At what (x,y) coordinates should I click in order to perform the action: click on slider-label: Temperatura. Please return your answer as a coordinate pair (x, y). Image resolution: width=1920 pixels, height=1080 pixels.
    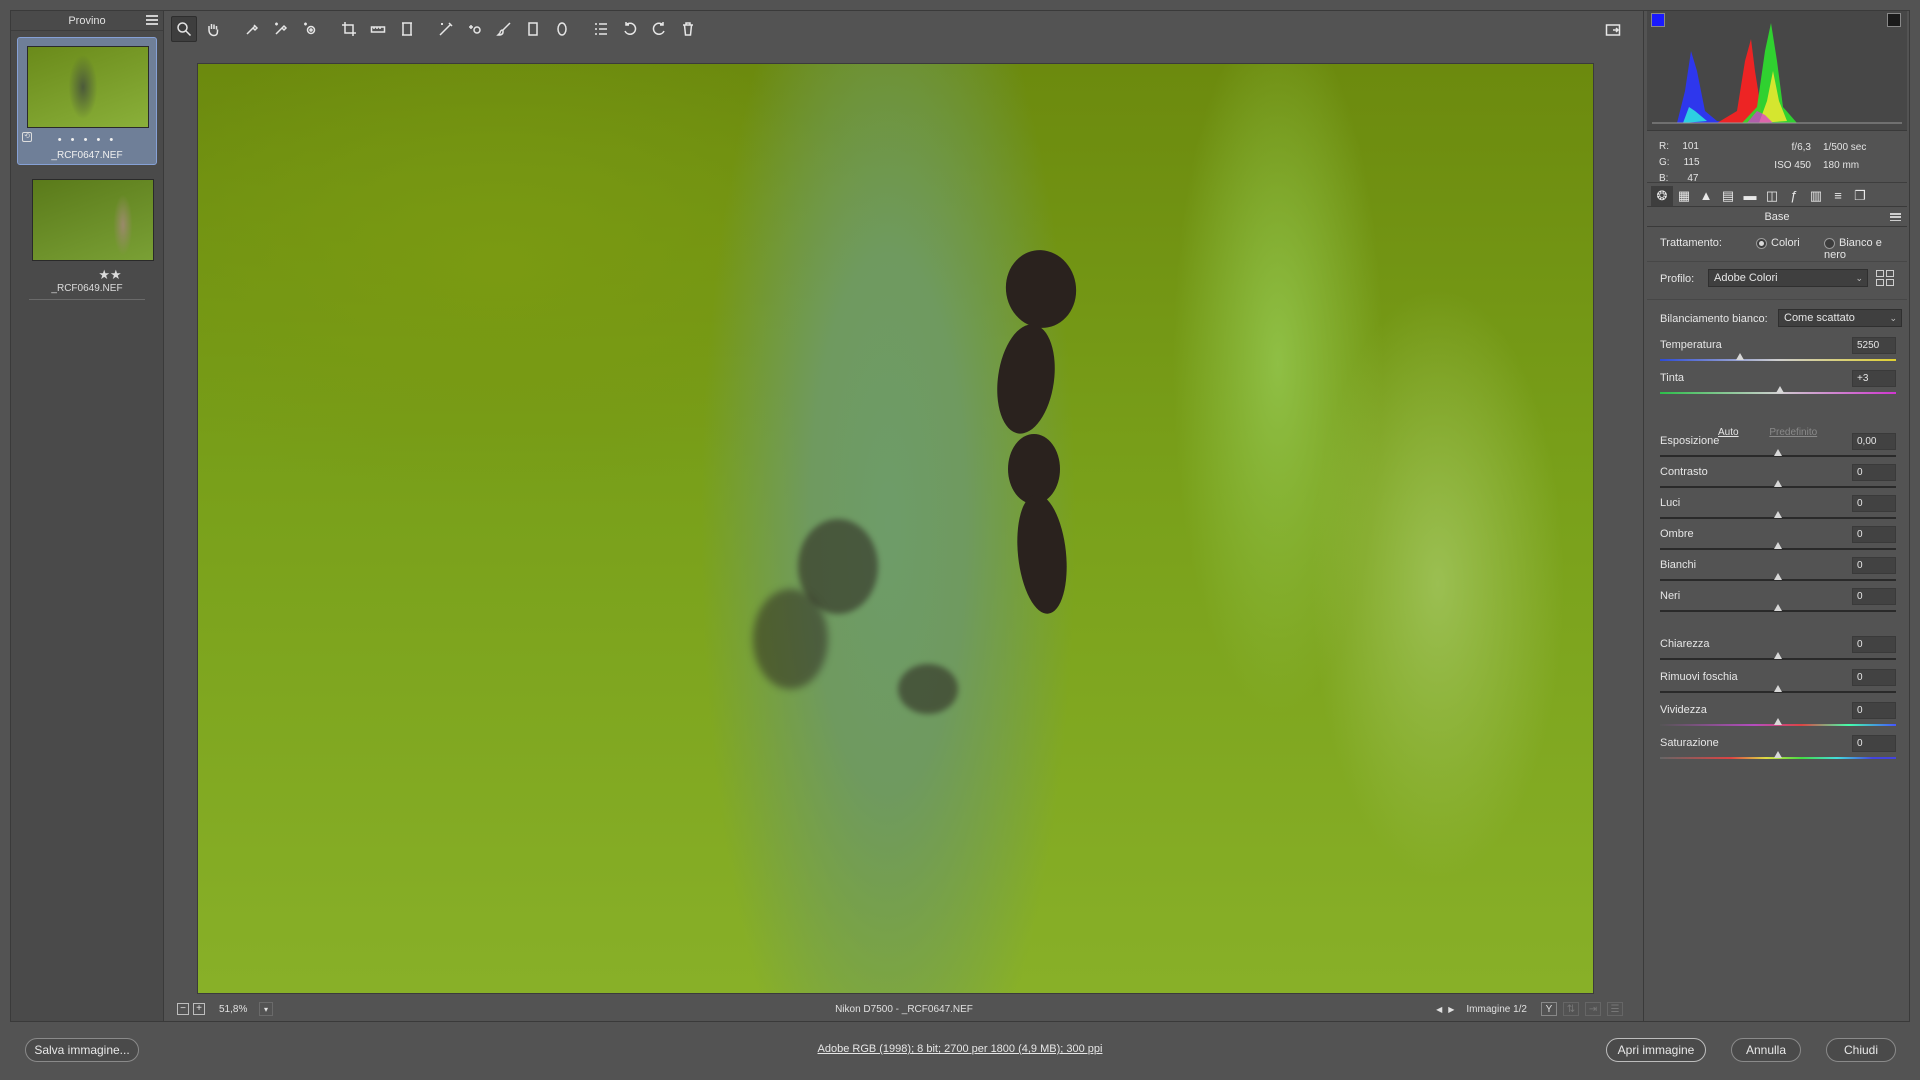
    Looking at the image, I should click on (1691, 345).